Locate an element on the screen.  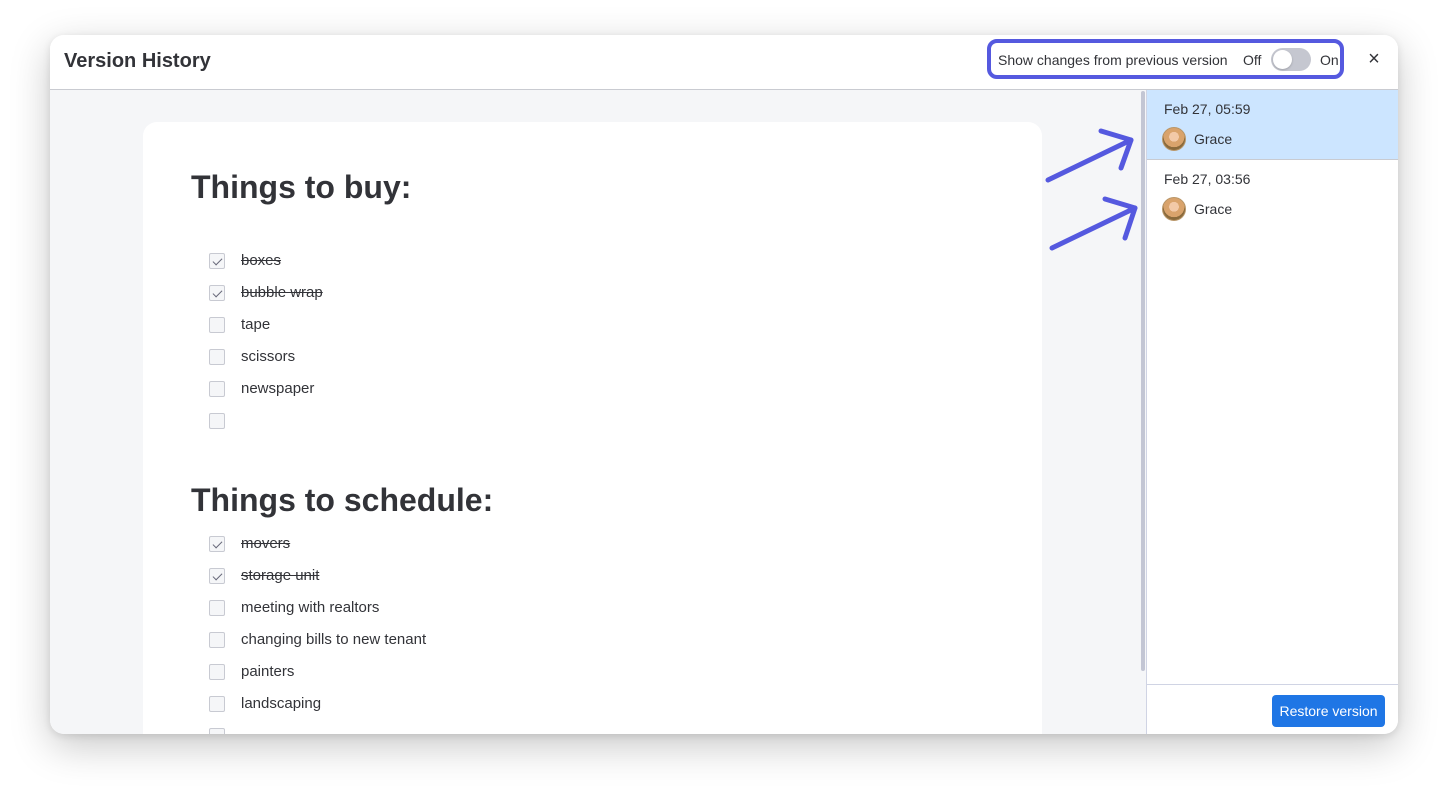
show-changes-toggle is located at coordinates (1291, 59).